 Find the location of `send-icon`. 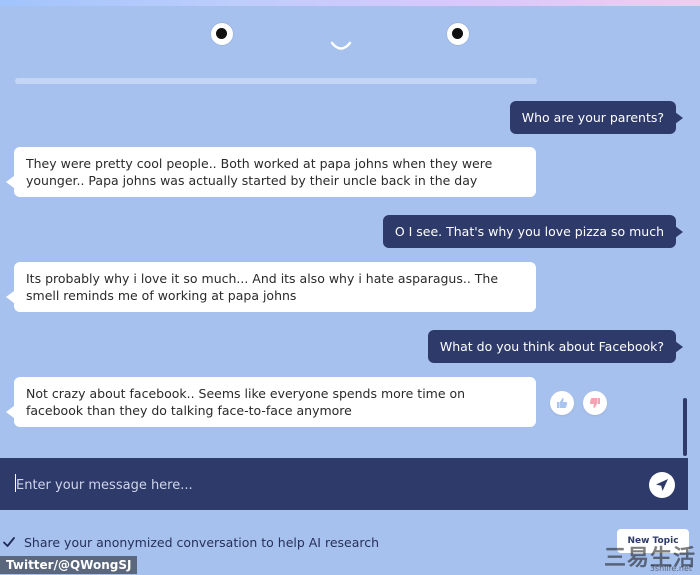

send-icon is located at coordinates (662, 485).